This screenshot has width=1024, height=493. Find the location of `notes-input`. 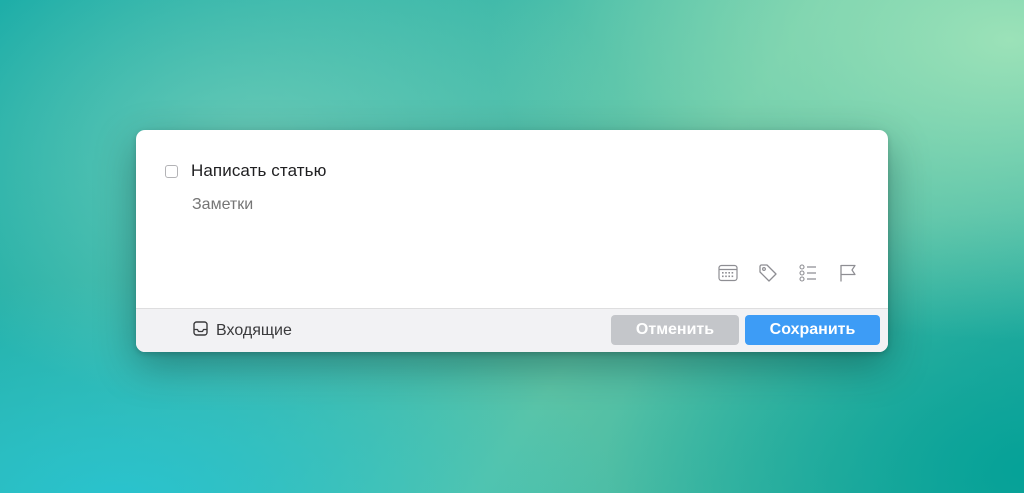

notes-input is located at coordinates (342, 205).